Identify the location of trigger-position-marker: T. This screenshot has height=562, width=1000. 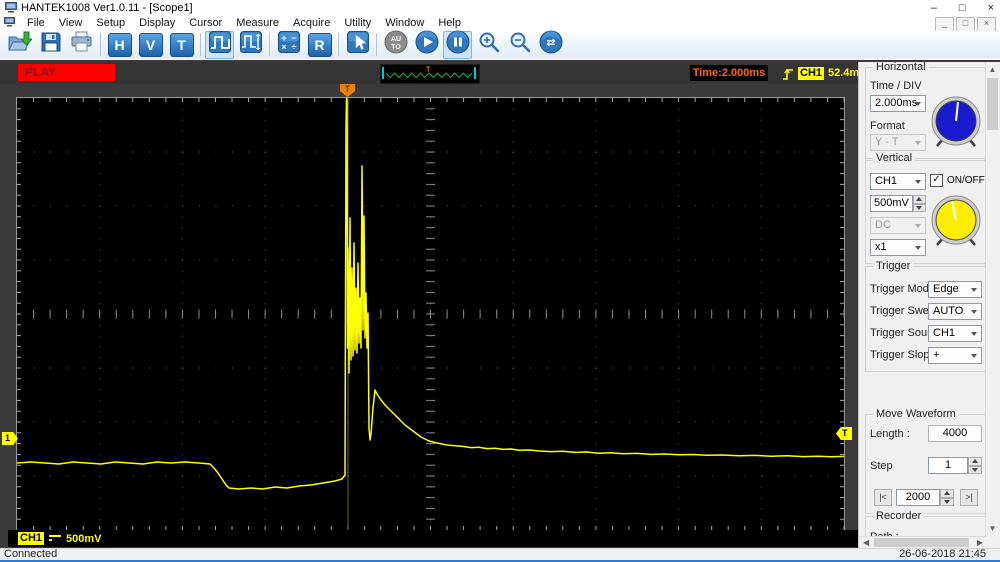
(347, 90).